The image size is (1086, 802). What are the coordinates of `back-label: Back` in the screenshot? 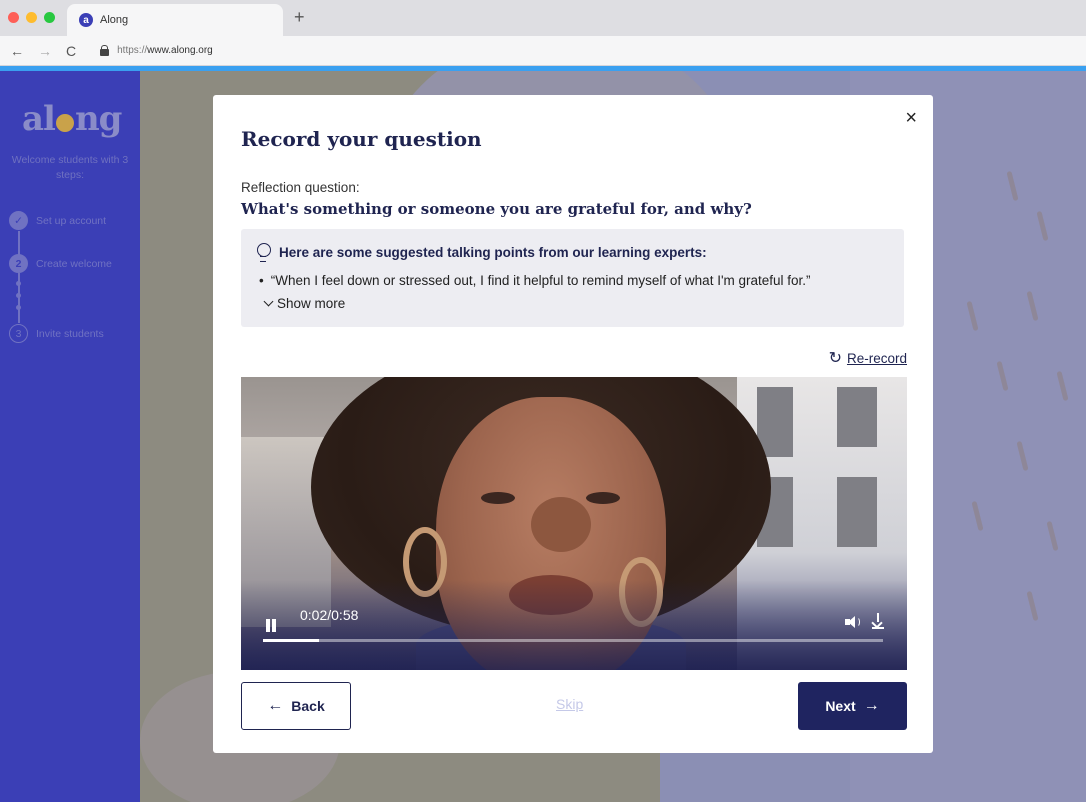 It's located at (308, 706).